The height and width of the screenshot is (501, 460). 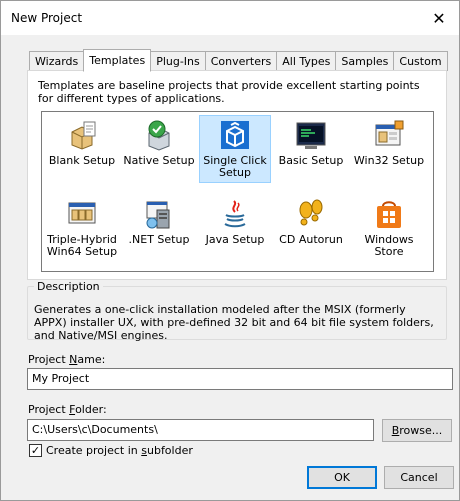 What do you see at coordinates (311, 160) in the screenshot?
I see `template-label: Basic Setup` at bounding box center [311, 160].